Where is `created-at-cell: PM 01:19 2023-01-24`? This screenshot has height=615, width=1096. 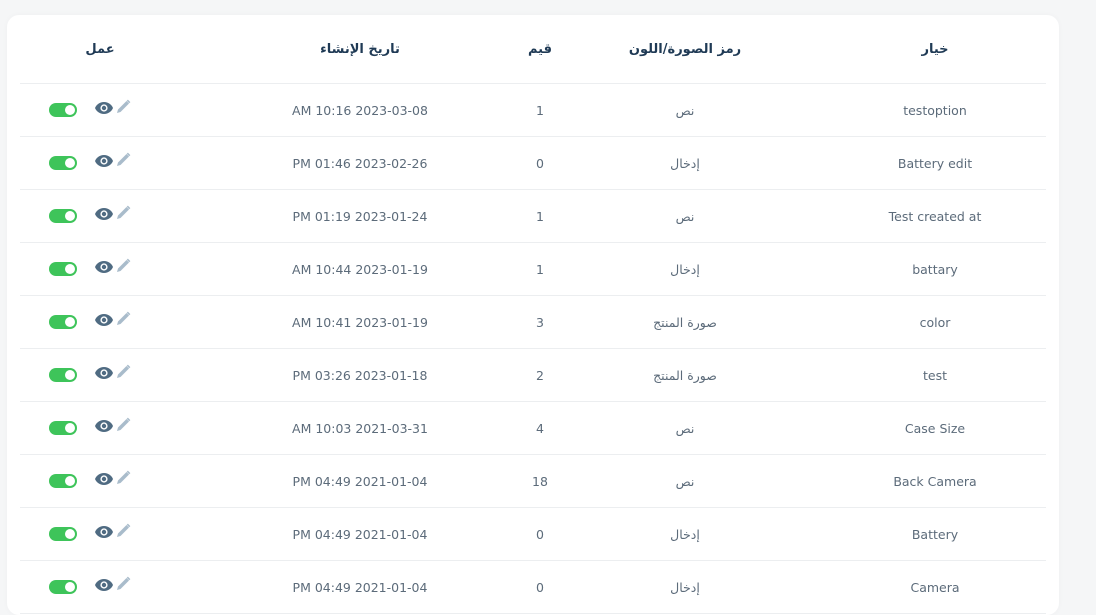 created-at-cell: PM 01:19 2023-01-24 is located at coordinates (360, 216).